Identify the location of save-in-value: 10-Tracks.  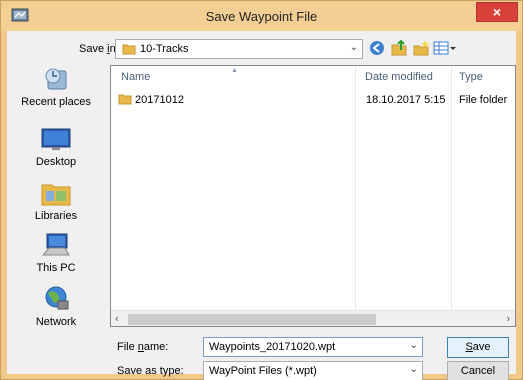
(164, 49).